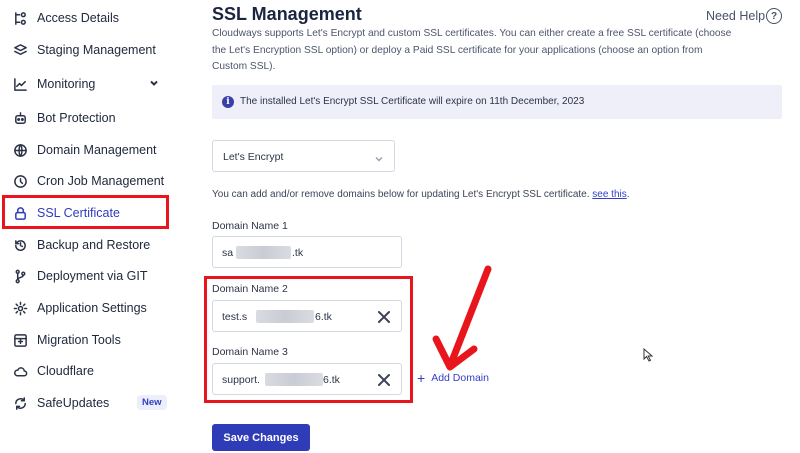 This screenshot has height=453, width=800. What do you see at coordinates (20, 84) in the screenshot?
I see `chart-line-icon` at bounding box center [20, 84].